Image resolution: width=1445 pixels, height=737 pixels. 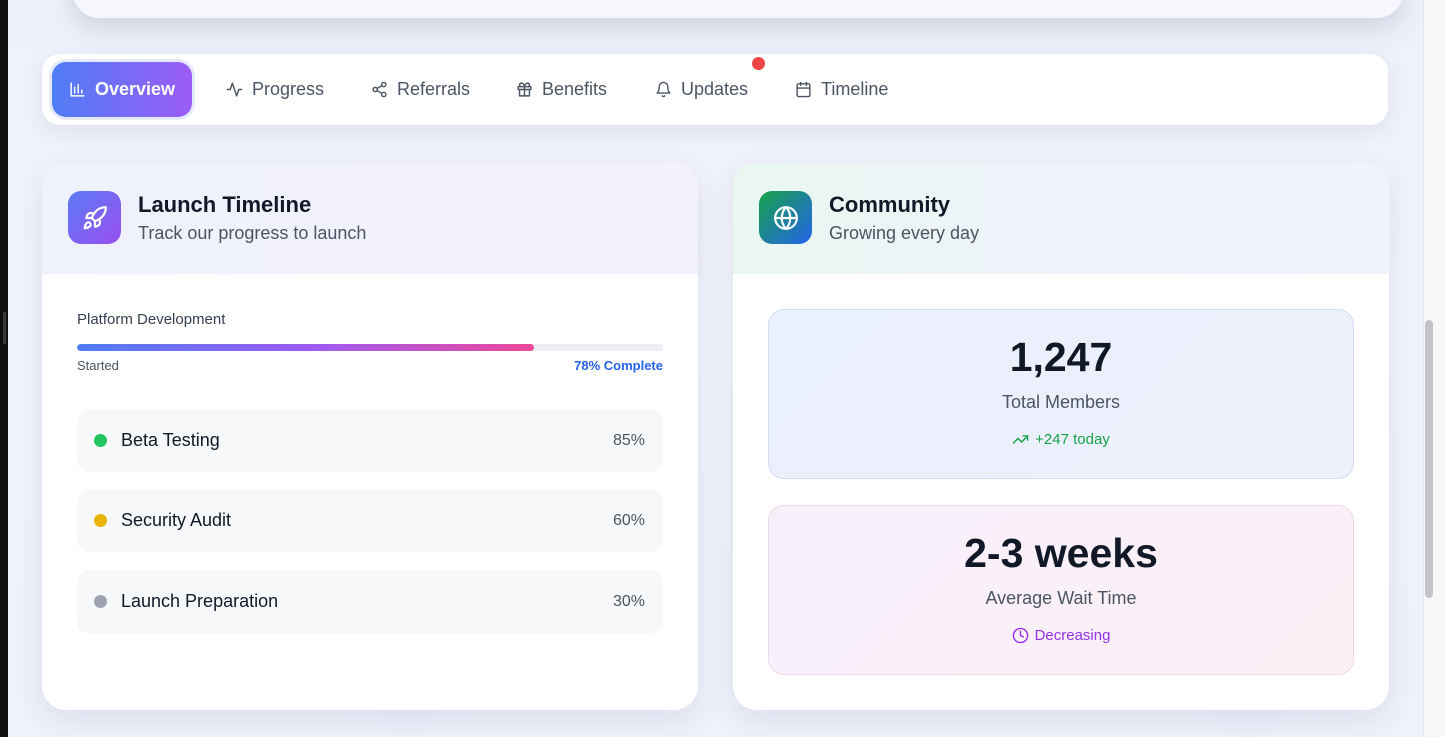 What do you see at coordinates (618, 365) in the screenshot?
I see `progress-complete-label: 78% Complete` at bounding box center [618, 365].